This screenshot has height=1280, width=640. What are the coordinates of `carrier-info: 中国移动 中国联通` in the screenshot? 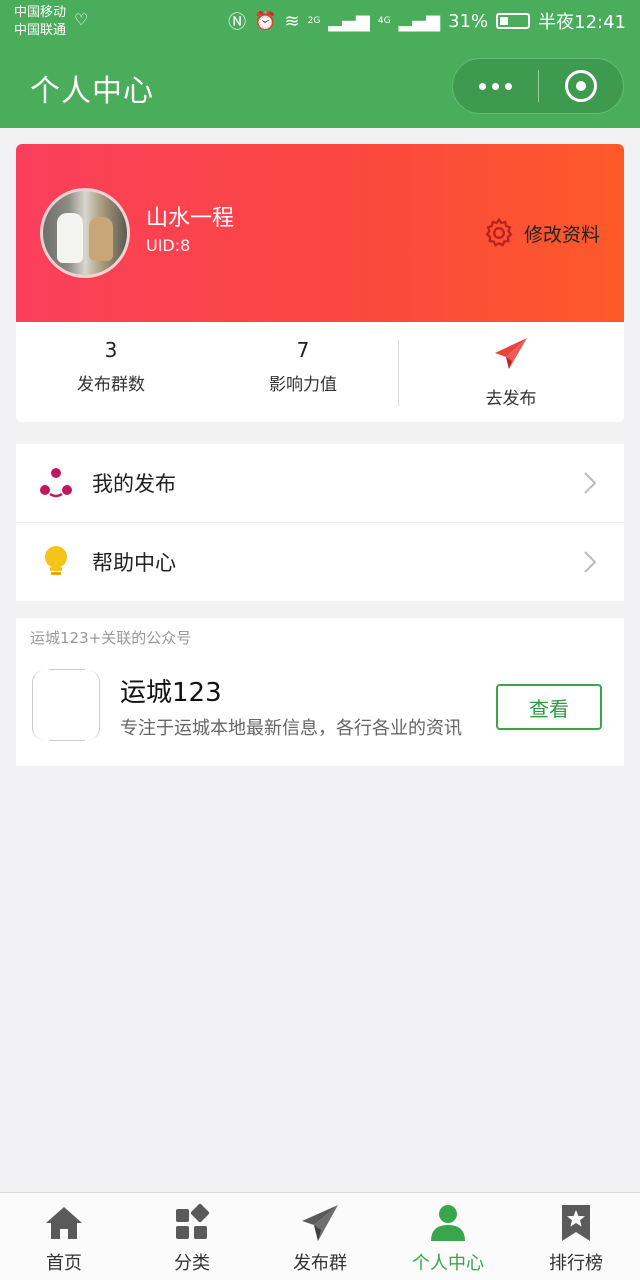 It's located at (40, 22).